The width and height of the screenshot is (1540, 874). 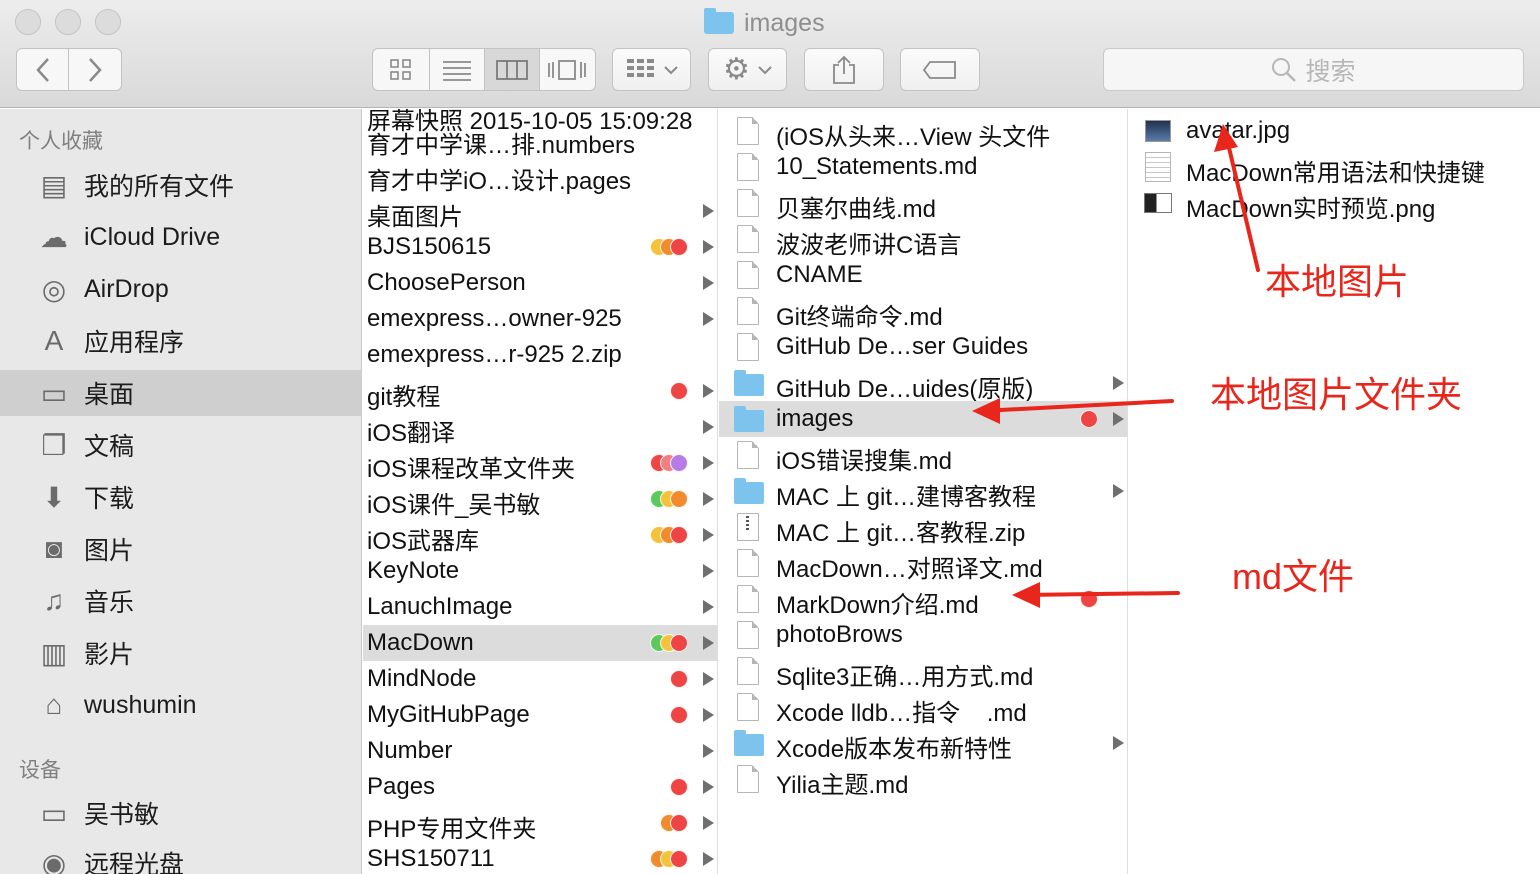 What do you see at coordinates (415, 217) in the screenshot?
I see `item-label: 桌面图片` at bounding box center [415, 217].